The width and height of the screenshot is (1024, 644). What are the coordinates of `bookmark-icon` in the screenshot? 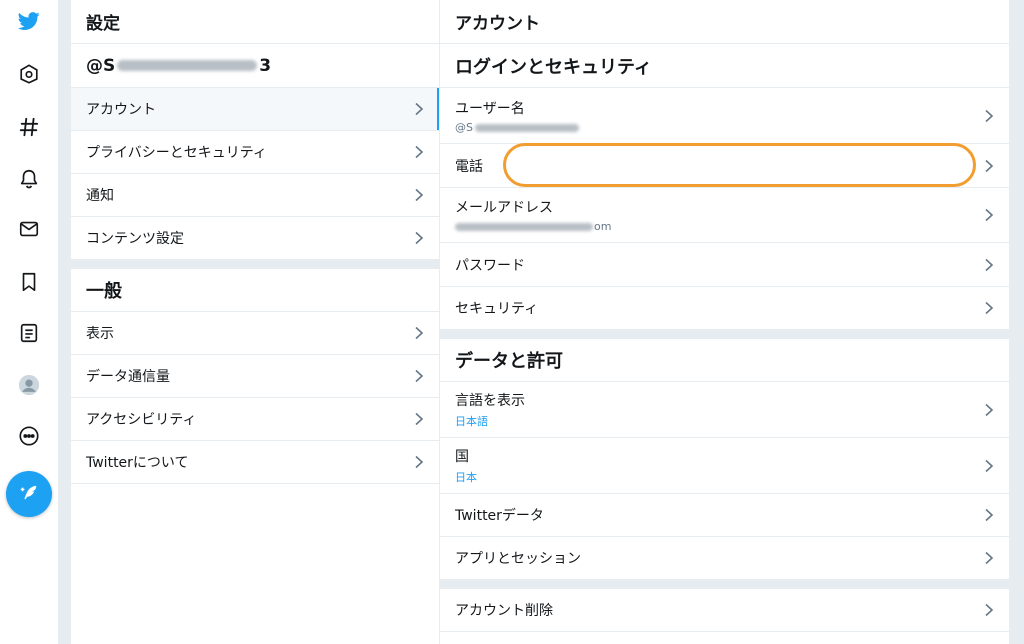 It's located at (29, 282).